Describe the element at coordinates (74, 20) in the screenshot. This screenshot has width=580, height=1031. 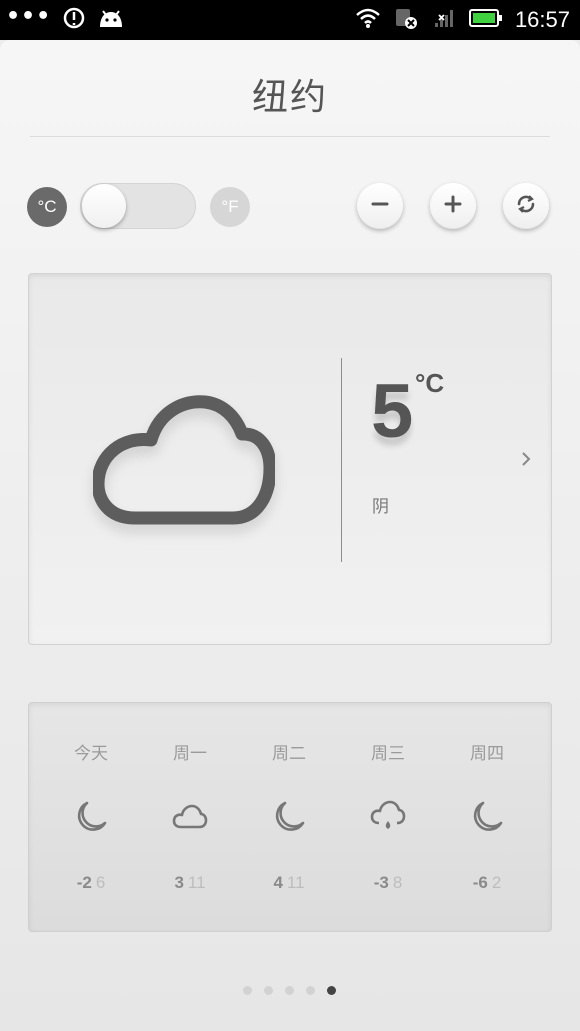
I see `usb-debug-icon` at that location.